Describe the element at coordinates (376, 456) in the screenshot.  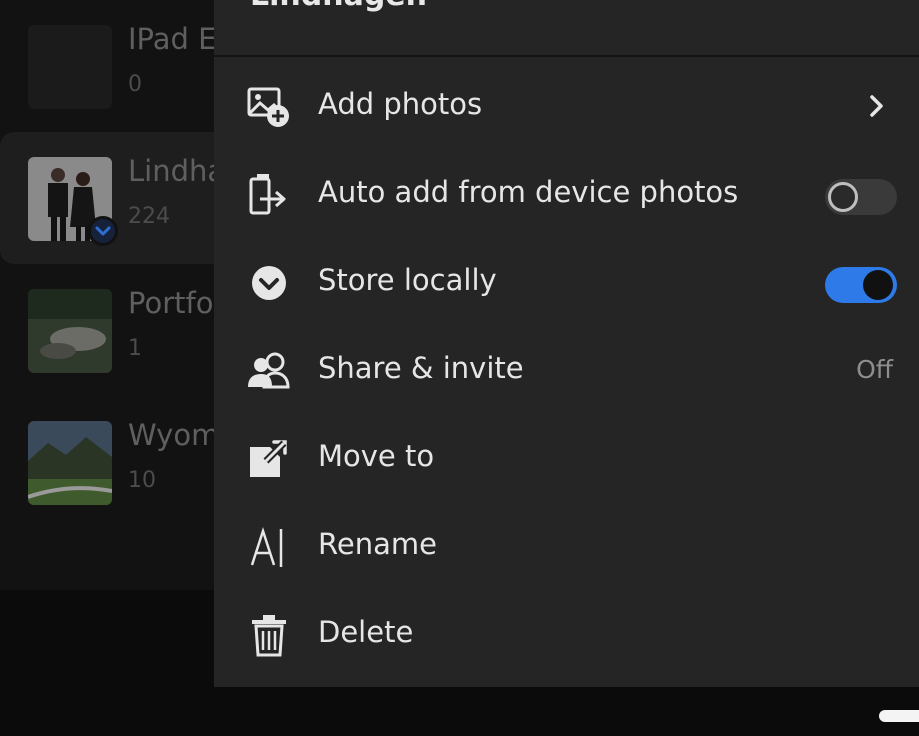
I see `menu-item-label: Move to` at that location.